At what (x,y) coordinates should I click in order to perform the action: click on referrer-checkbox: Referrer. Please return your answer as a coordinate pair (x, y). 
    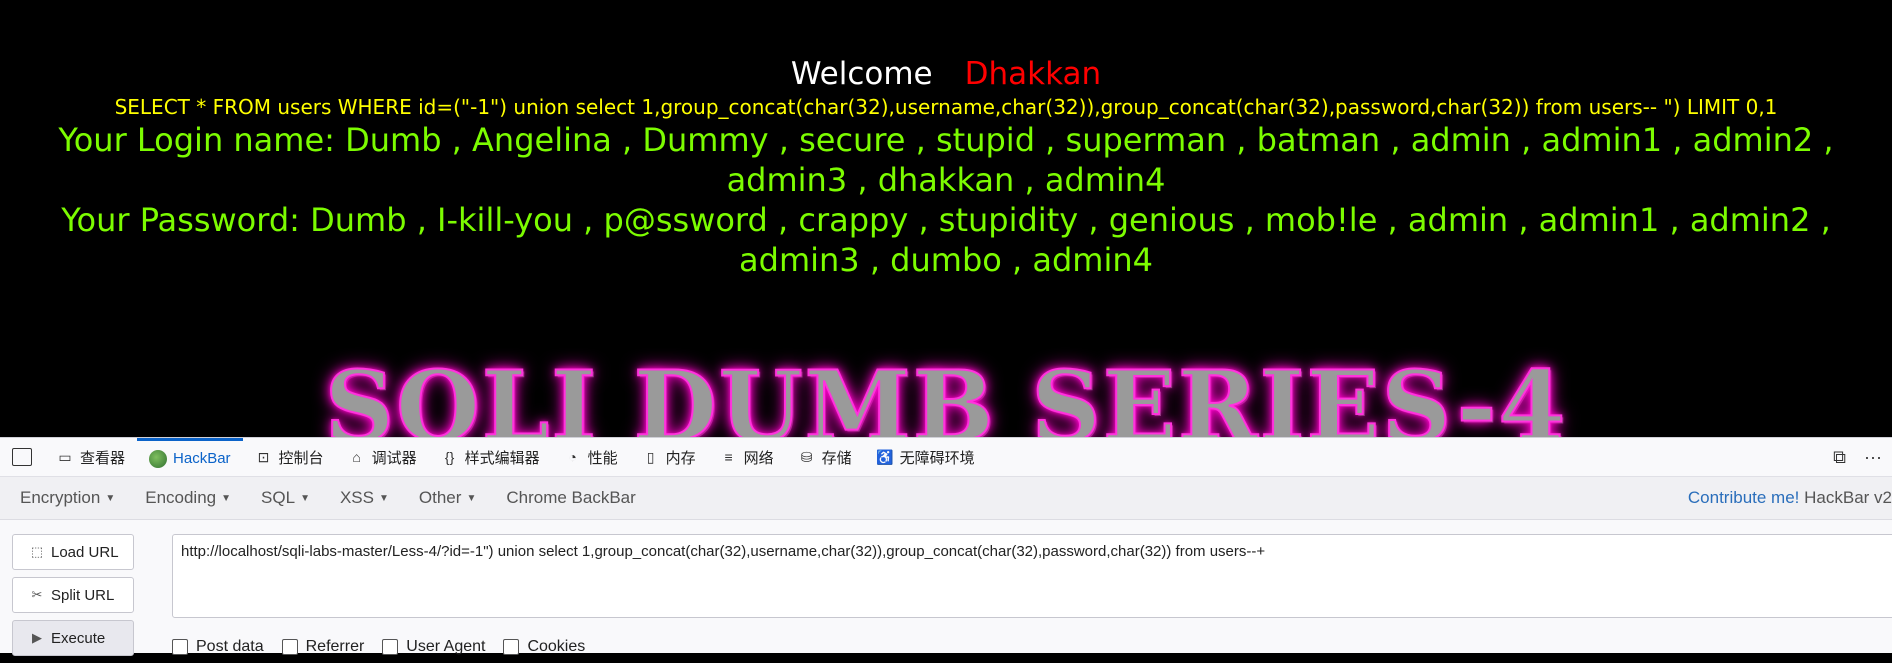
    Looking at the image, I should click on (323, 647).